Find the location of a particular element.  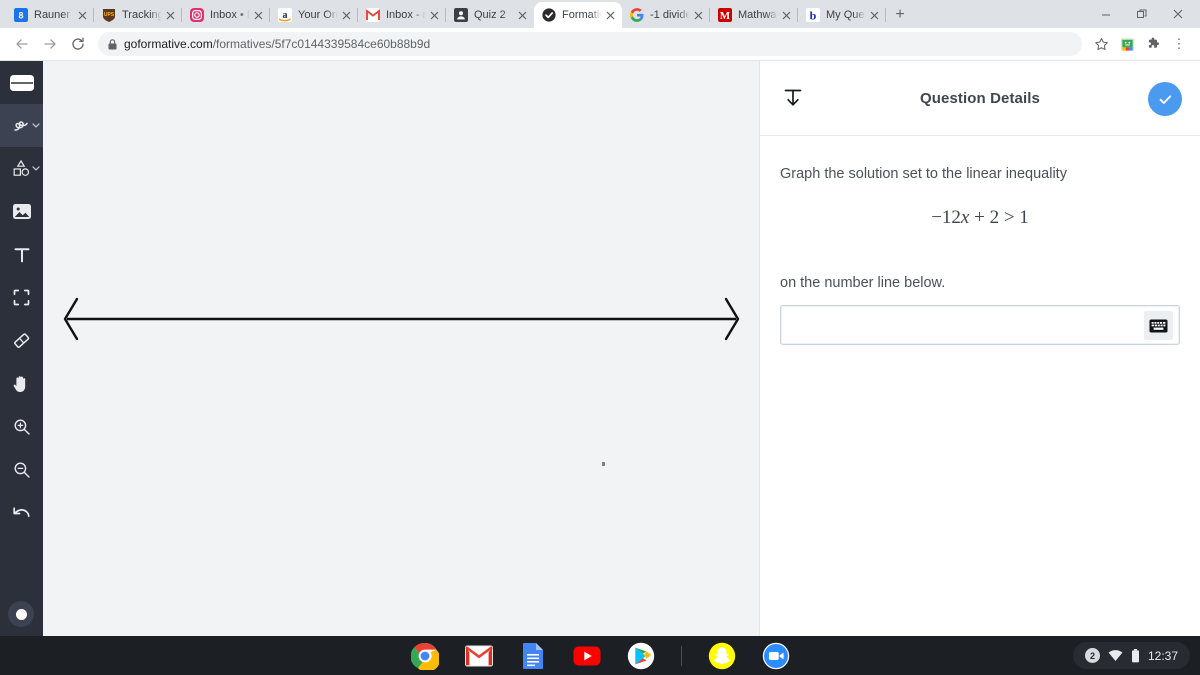

number-line is located at coordinates (401, 319).